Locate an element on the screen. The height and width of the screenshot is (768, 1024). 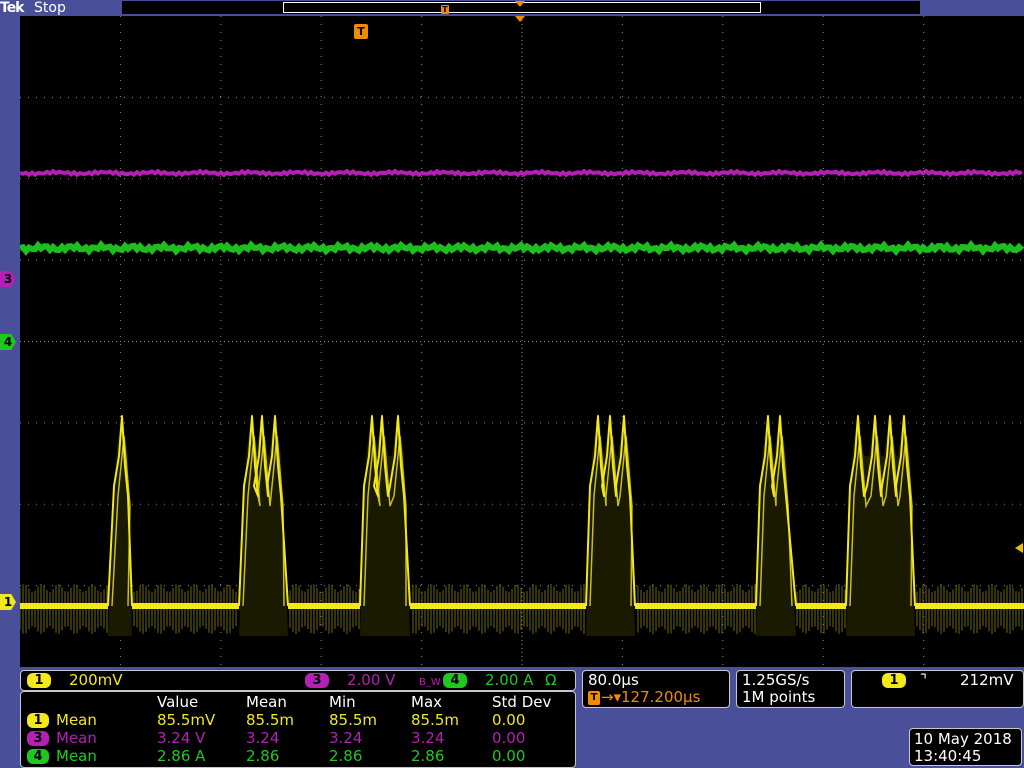
record-view is located at coordinates (521, 7).